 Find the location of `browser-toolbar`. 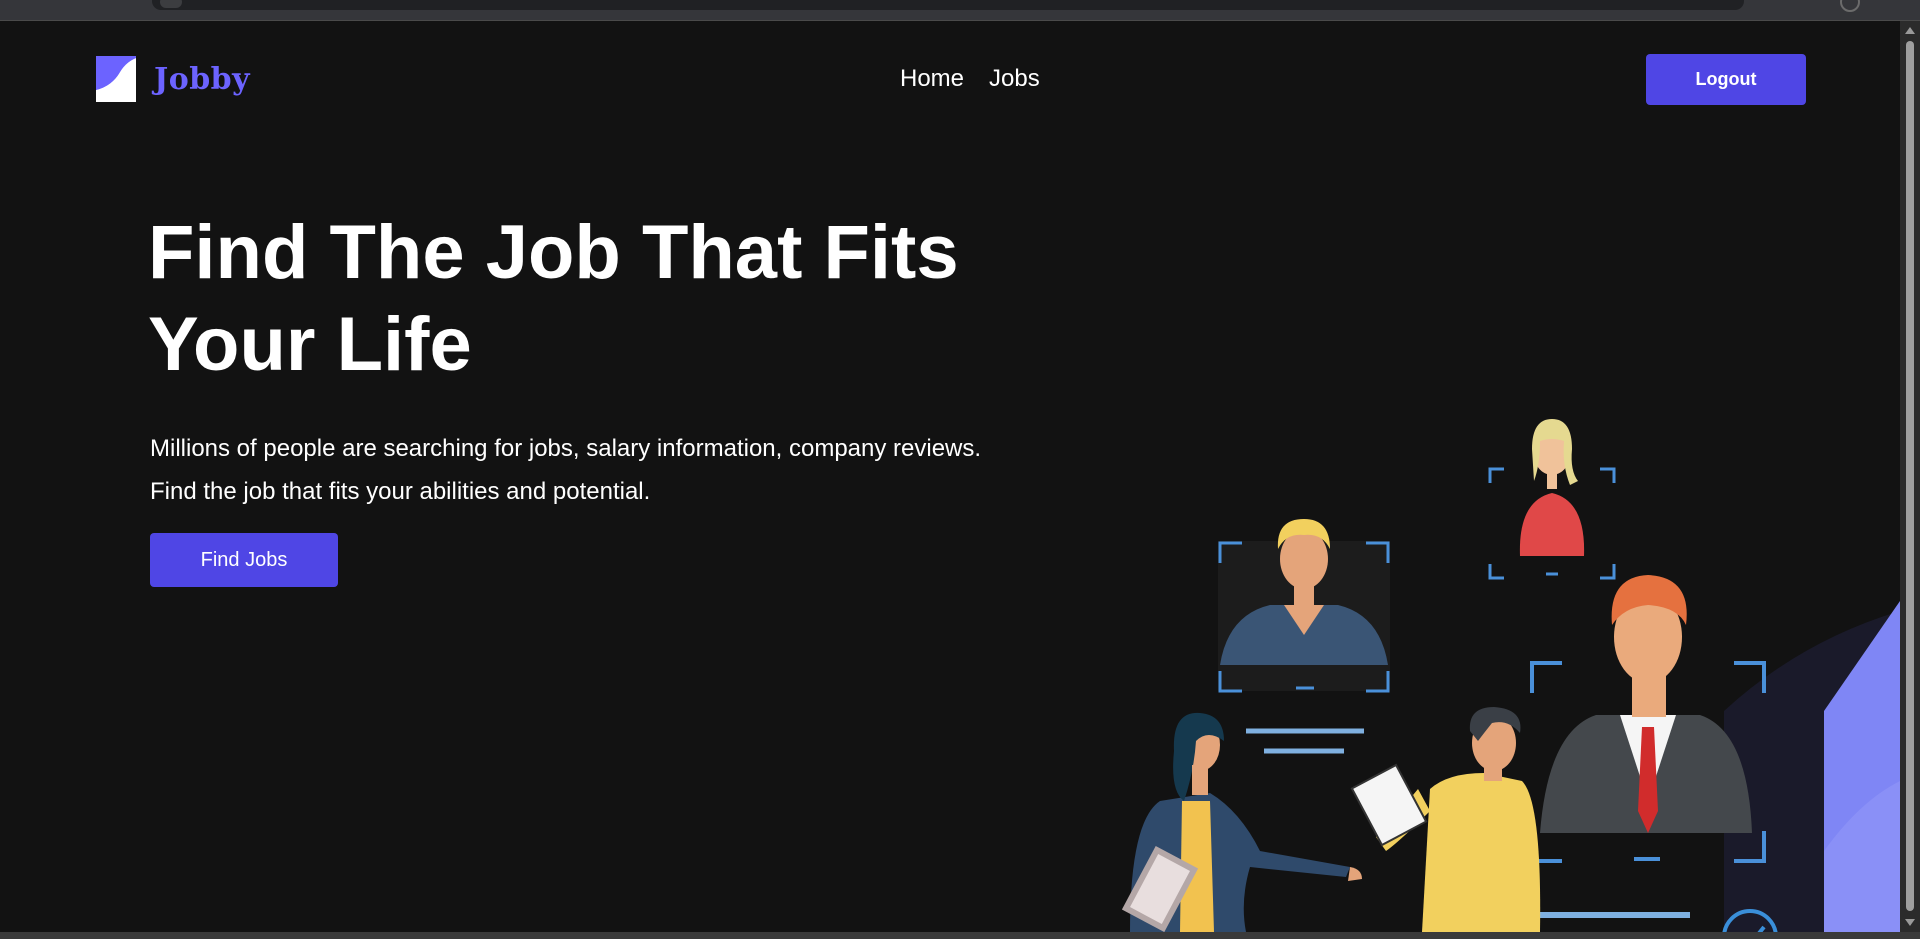

browser-toolbar is located at coordinates (960, 10).